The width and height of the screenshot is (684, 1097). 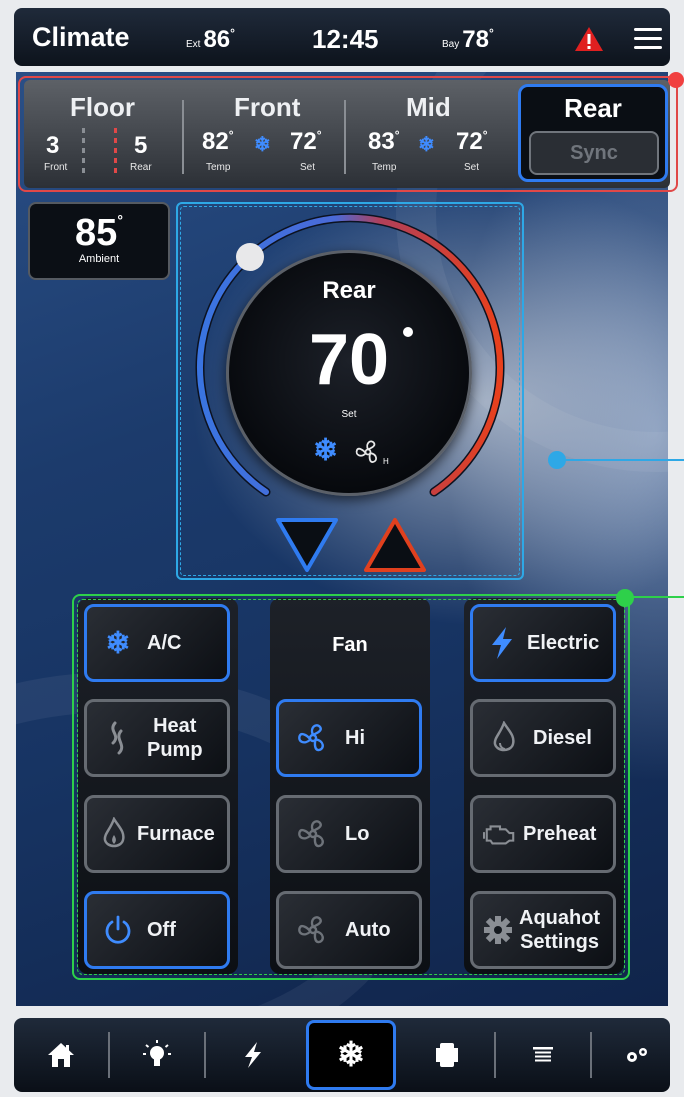 What do you see at coordinates (115, 151) in the screenshot?
I see `floor-rear-level` at bounding box center [115, 151].